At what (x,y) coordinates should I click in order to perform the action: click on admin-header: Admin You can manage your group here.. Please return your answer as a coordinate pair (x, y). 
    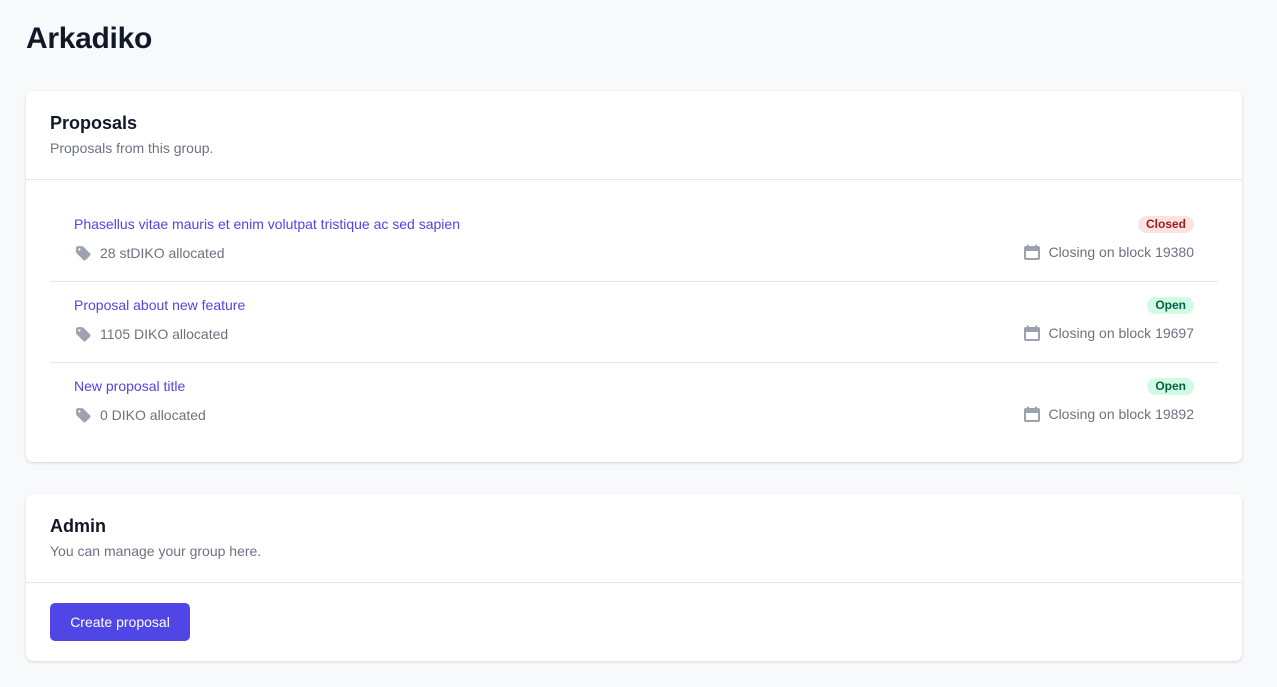
    Looking at the image, I should click on (634, 538).